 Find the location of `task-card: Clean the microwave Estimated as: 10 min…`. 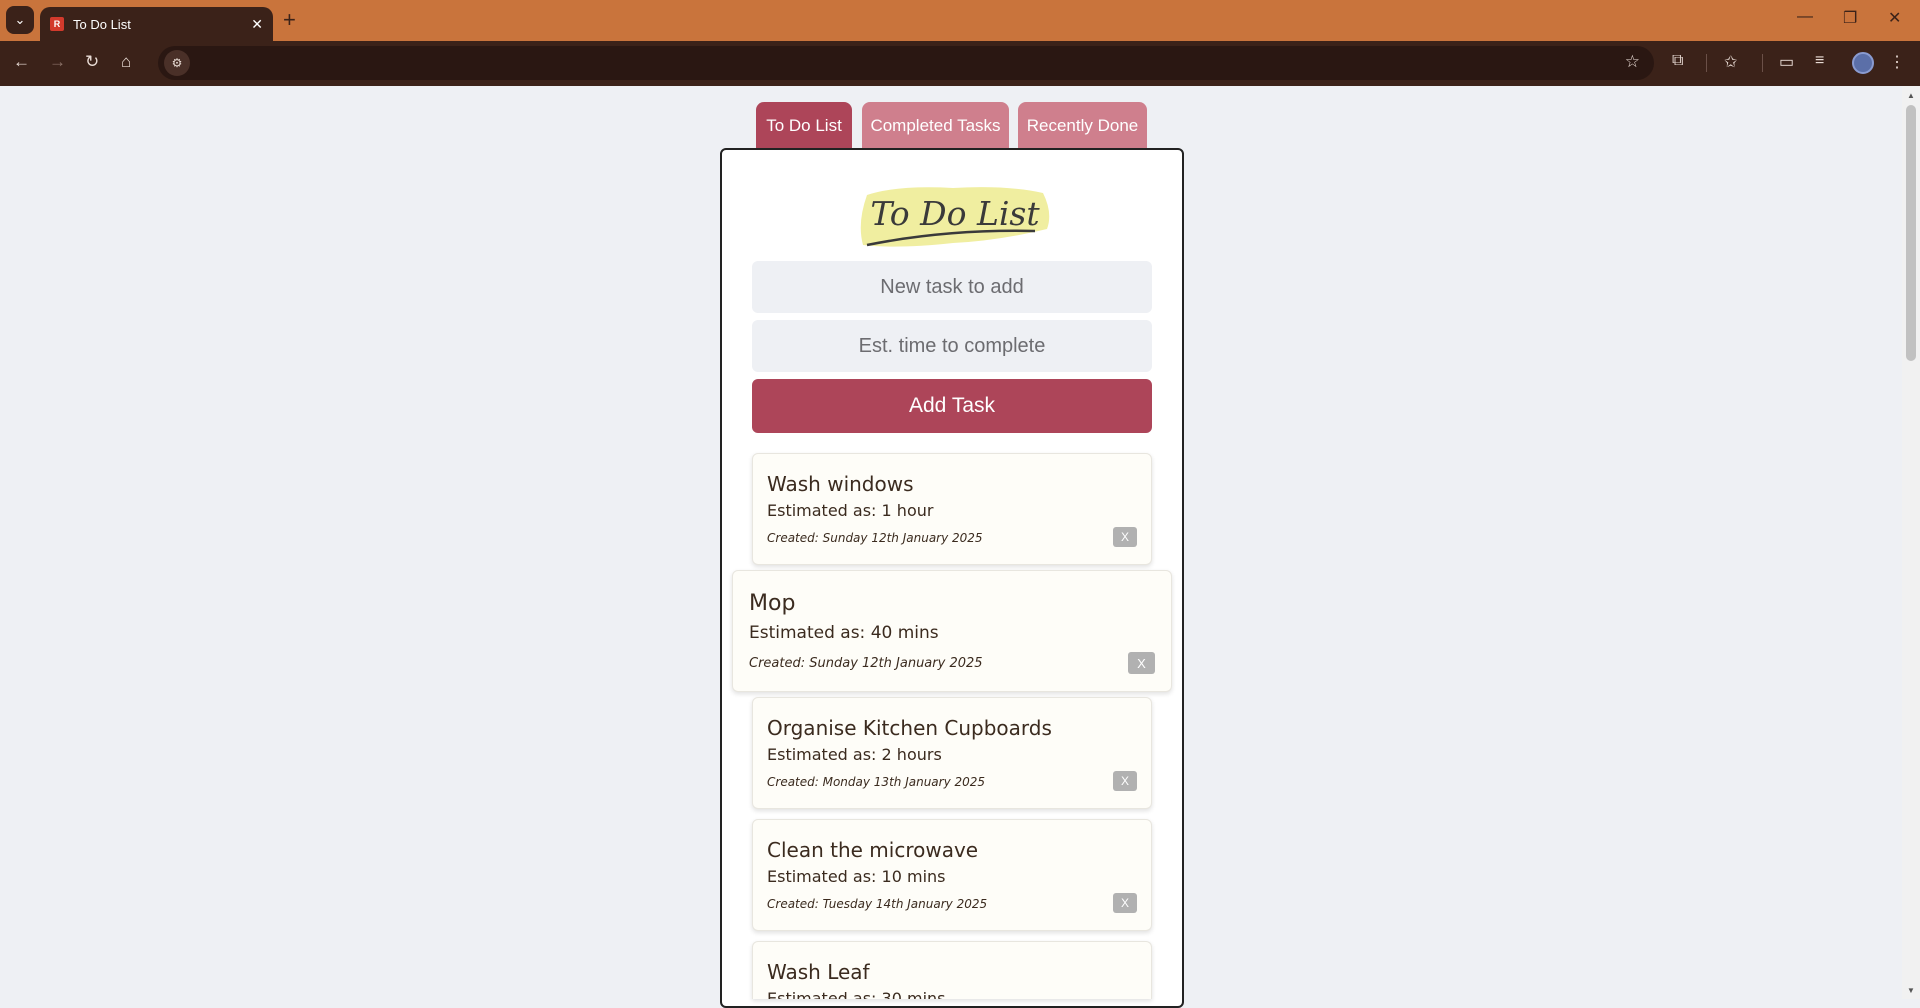

task-card: Clean the microwave Estimated as: 10 min… is located at coordinates (952, 875).